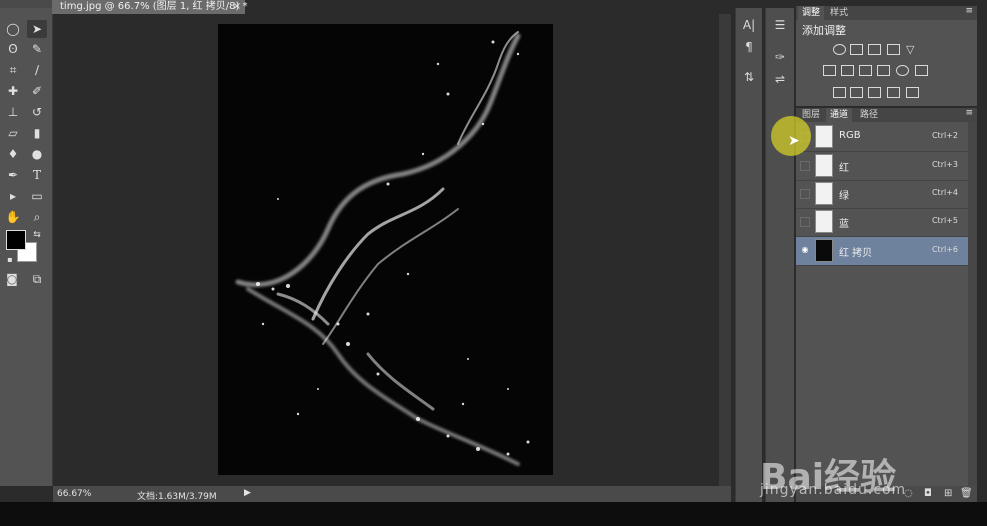 This screenshot has height=526, width=987. What do you see at coordinates (844, 168) in the screenshot?
I see `channel-name: 红` at bounding box center [844, 168].